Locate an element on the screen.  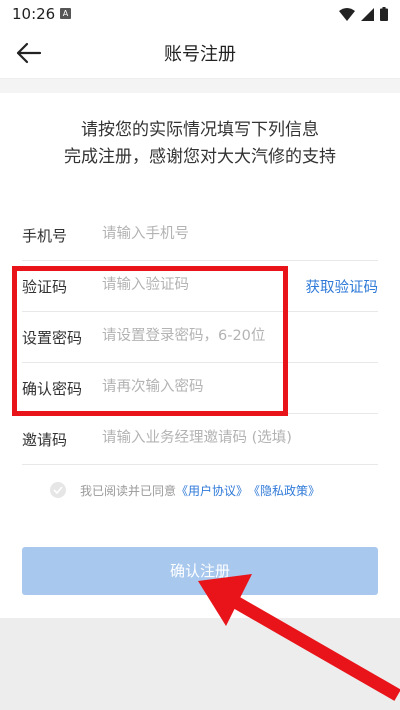
header-separator is located at coordinates (200, 86).